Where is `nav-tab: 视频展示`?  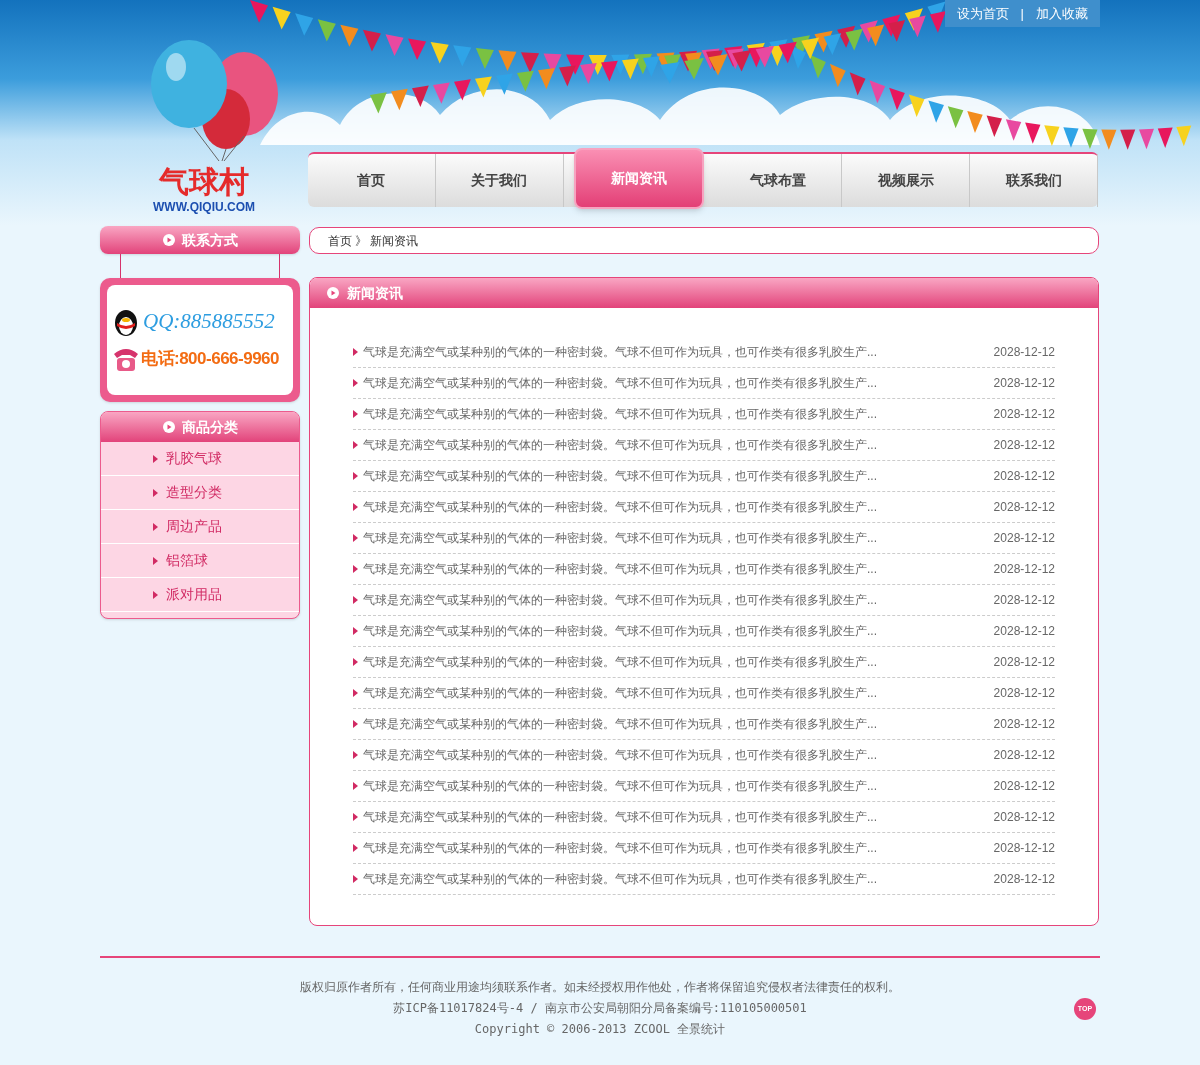
nav-tab: 视频展示 is located at coordinates (906, 180).